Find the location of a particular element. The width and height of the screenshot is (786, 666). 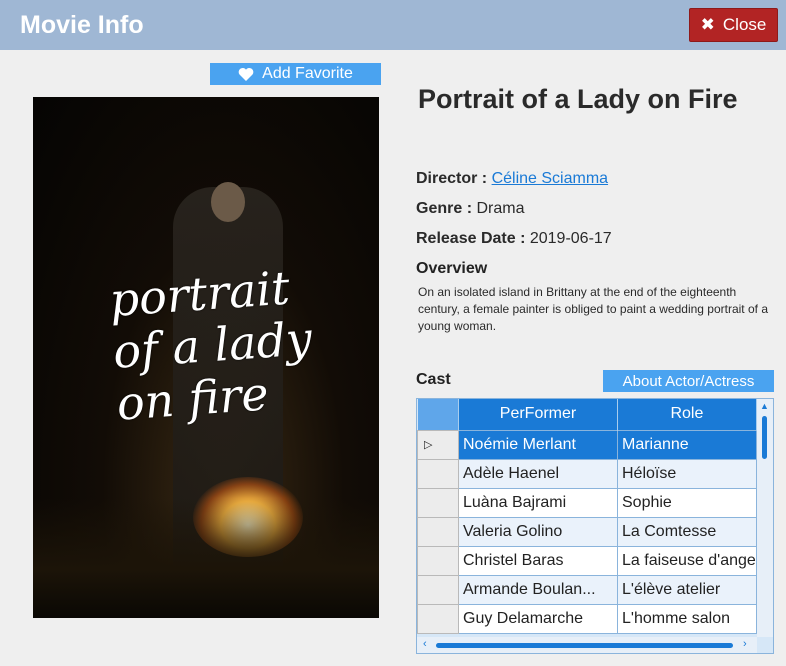

performer-cell: Adèle Haenel is located at coordinates (538, 473).